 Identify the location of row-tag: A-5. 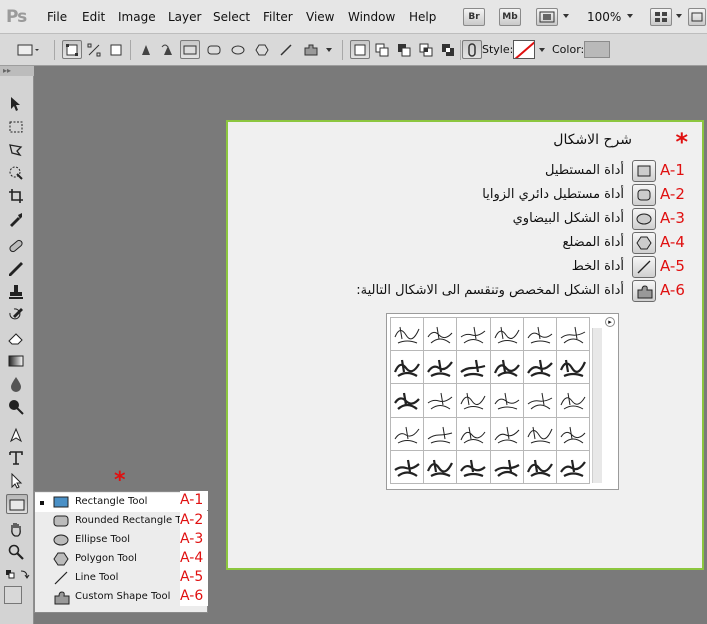
(672, 266).